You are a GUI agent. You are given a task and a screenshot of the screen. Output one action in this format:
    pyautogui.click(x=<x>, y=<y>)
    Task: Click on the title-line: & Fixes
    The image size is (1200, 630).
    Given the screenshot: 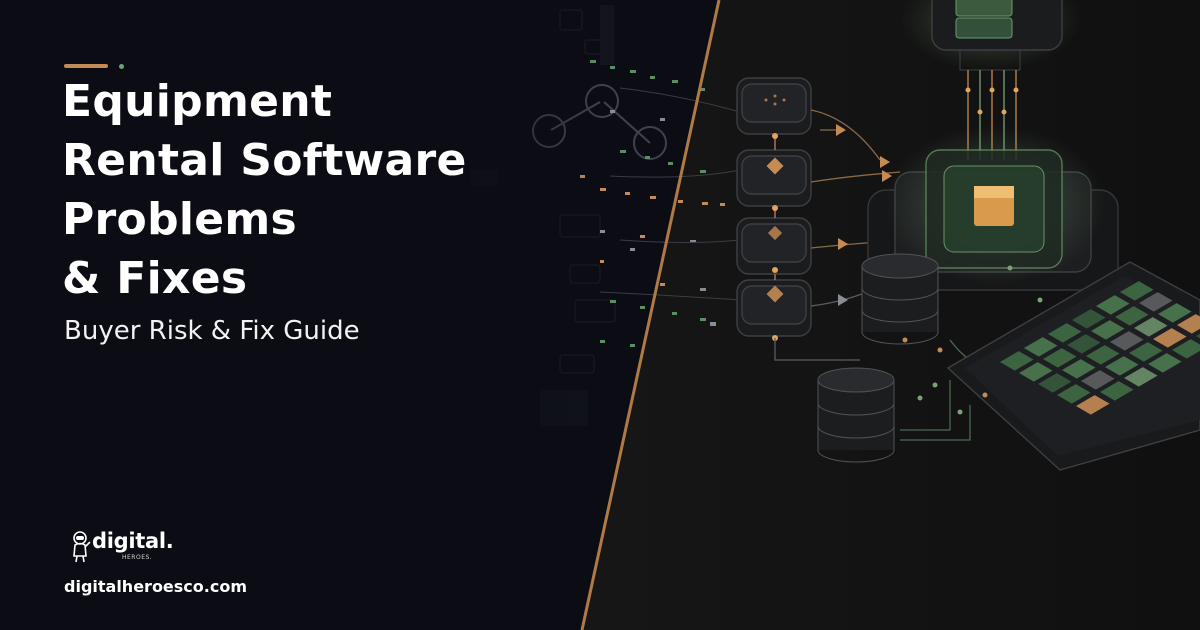 What is the action you would take?
    pyautogui.click(x=155, y=278)
    